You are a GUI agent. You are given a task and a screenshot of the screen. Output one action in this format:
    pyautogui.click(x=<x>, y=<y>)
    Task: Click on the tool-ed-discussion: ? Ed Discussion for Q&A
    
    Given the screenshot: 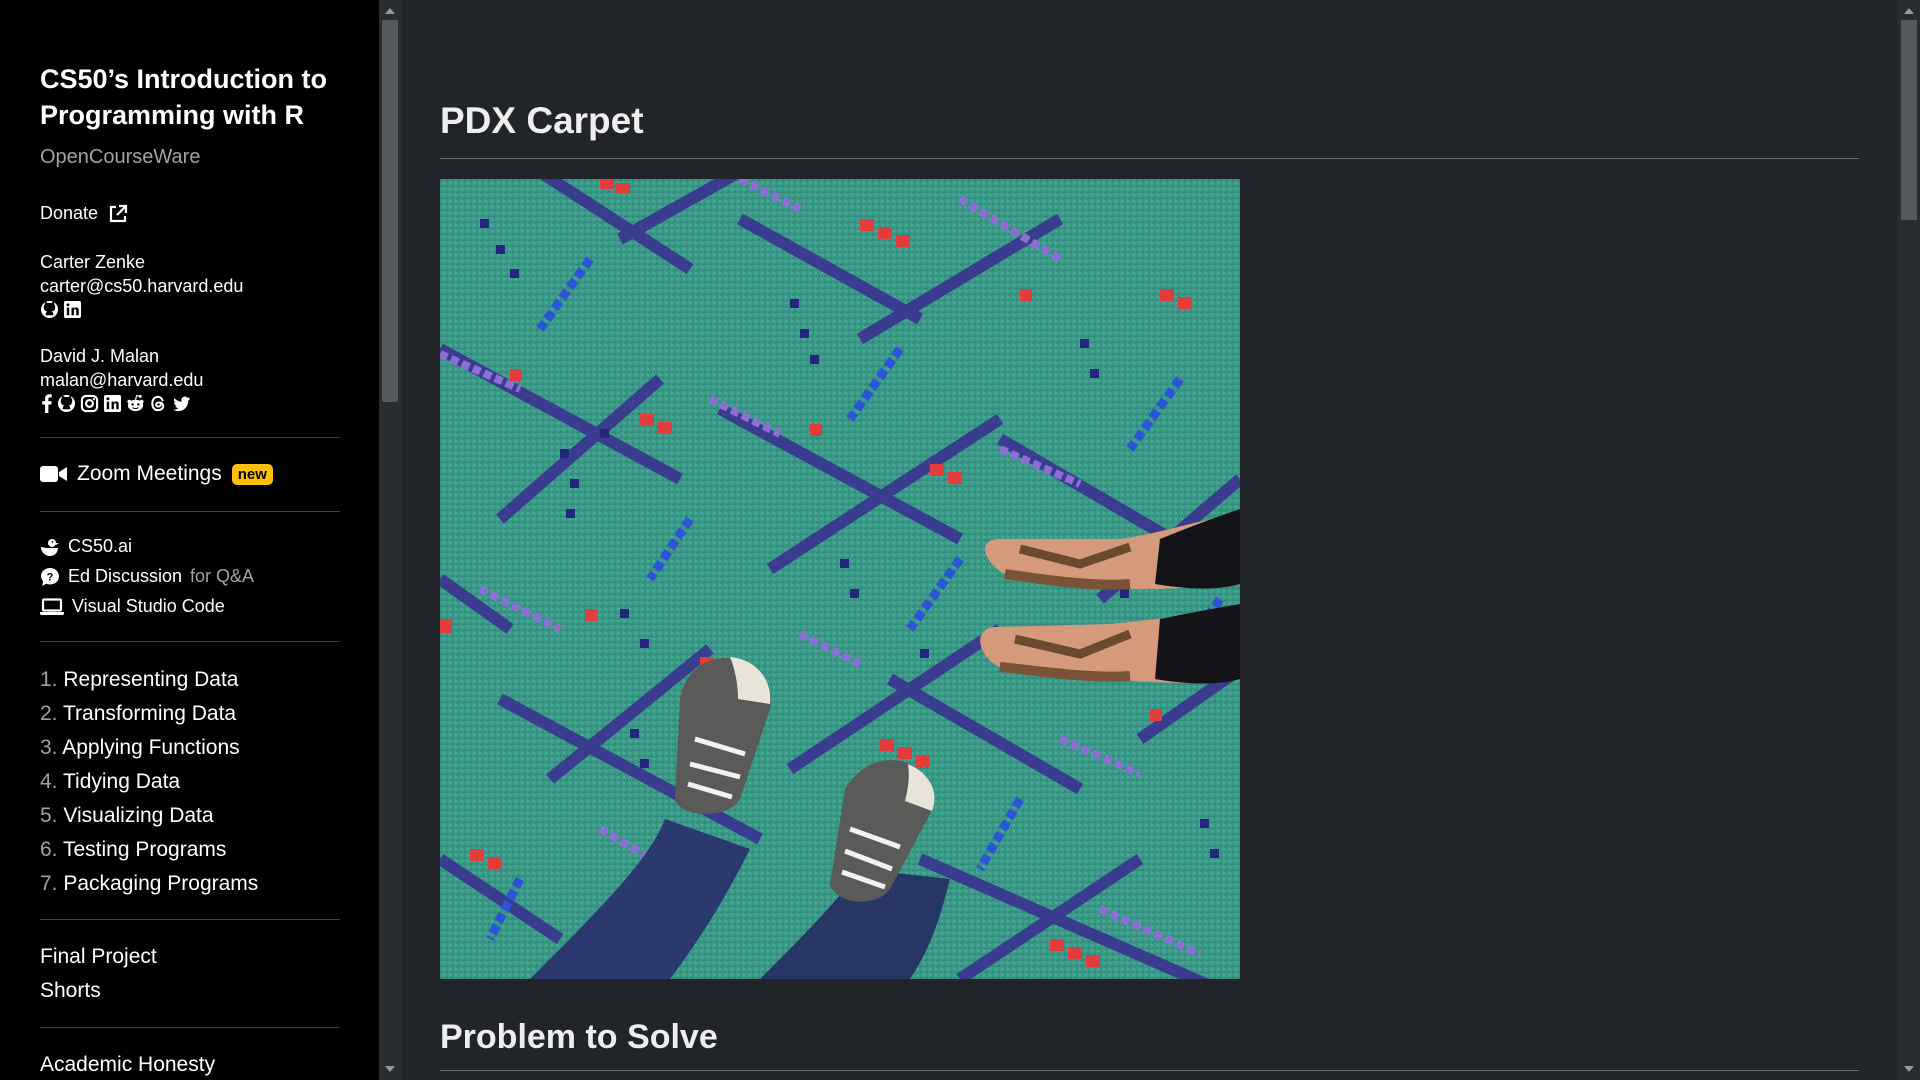 What is the action you would take?
    pyautogui.click(x=147, y=576)
    